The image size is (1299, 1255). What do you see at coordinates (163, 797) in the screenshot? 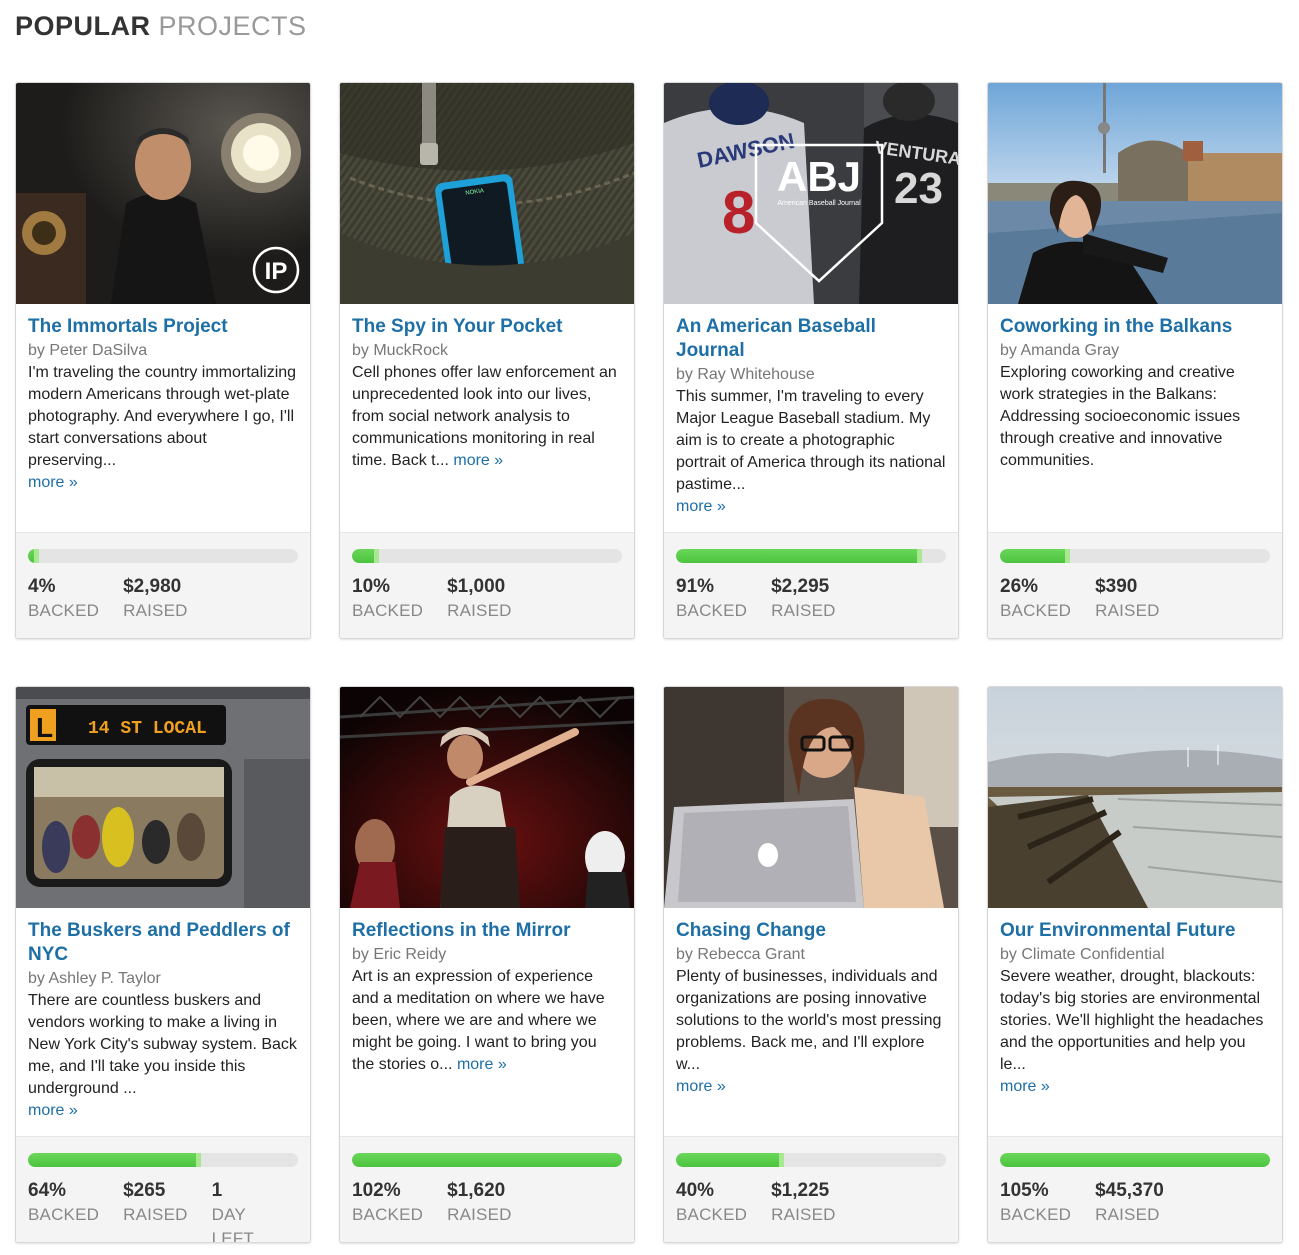
I see `subway-train-photo-image: L 14 ST LOCAL` at bounding box center [163, 797].